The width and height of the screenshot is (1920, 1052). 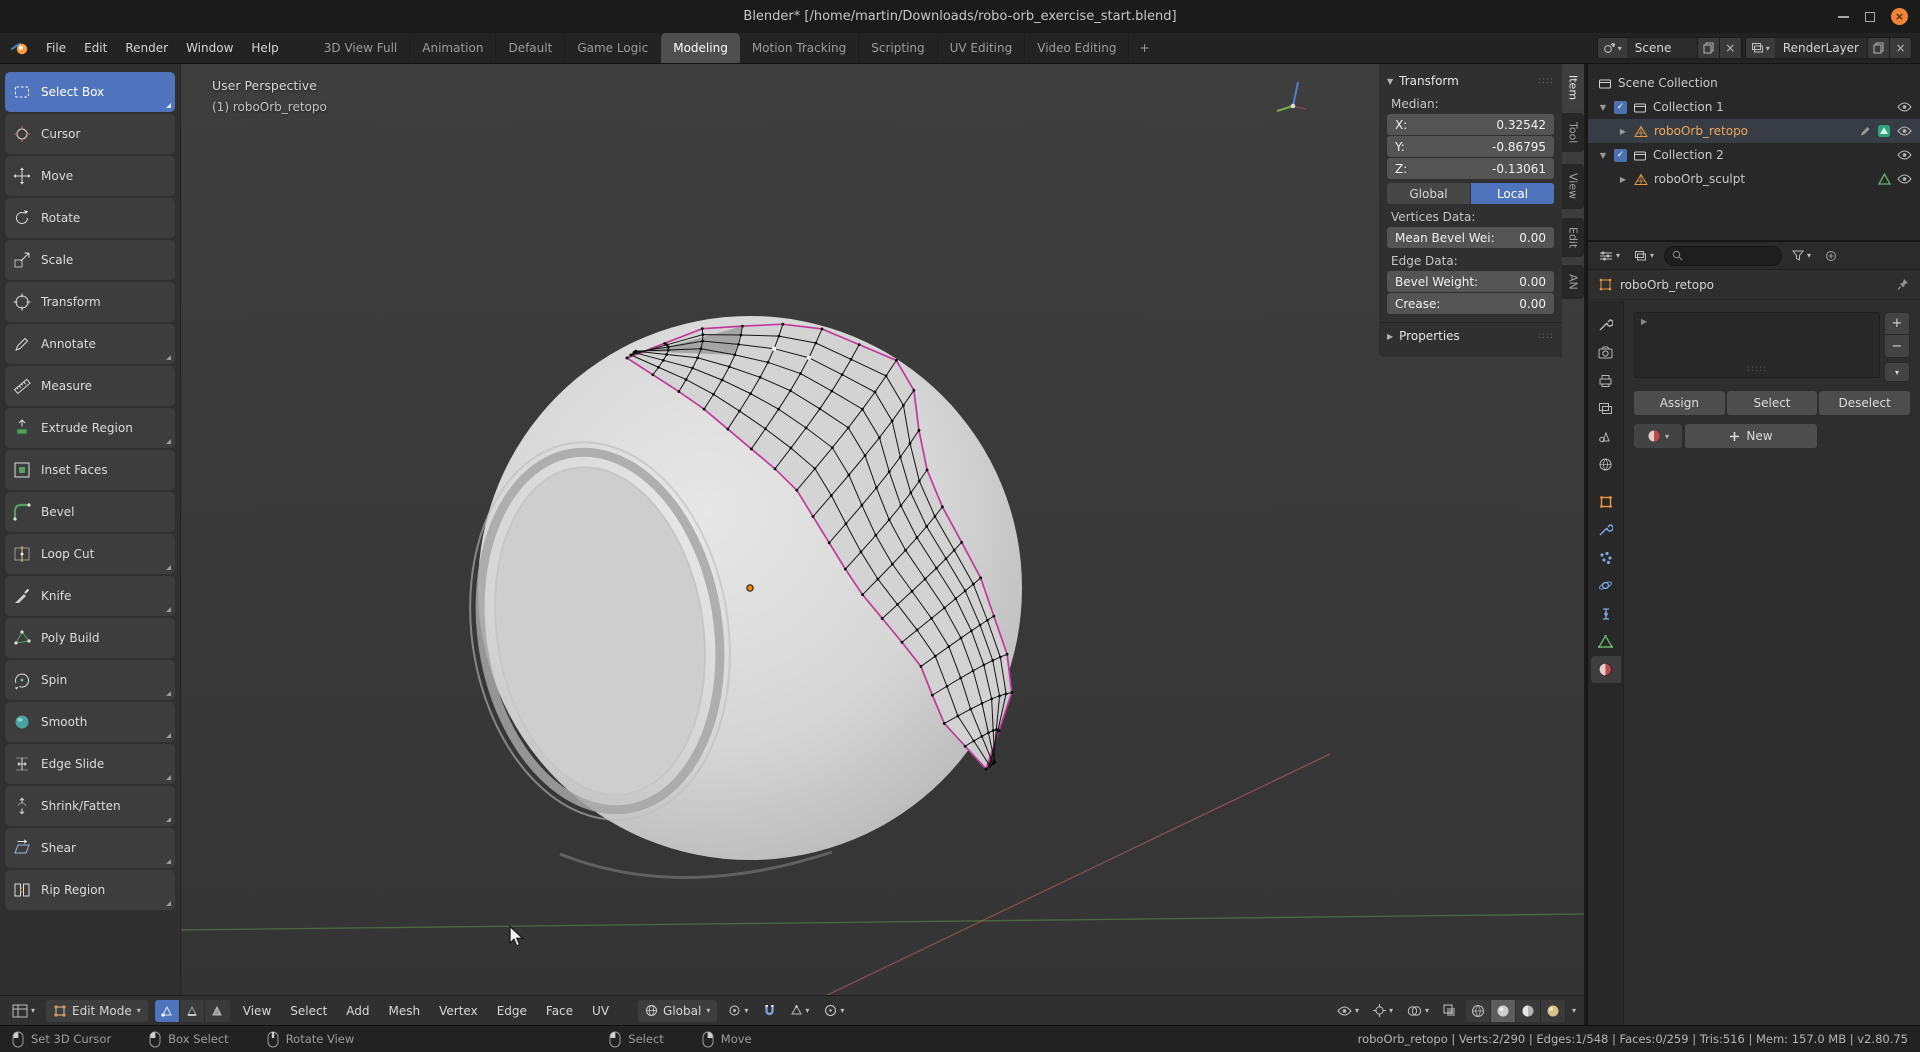 I want to click on sidebar-tab-edit: Edit, so click(x=1573, y=237).